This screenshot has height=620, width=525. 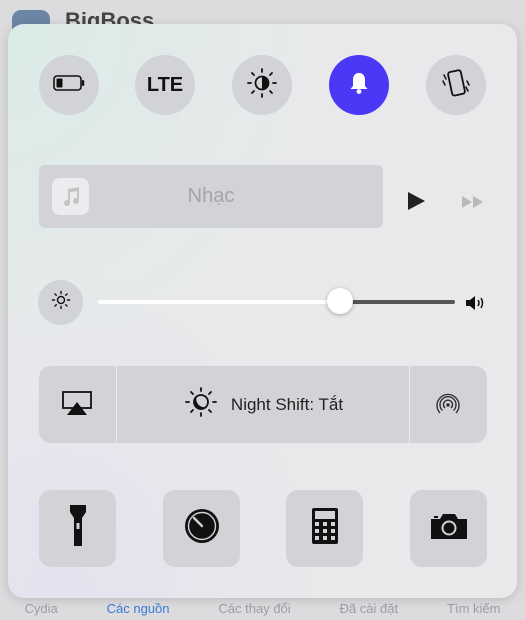 I want to click on calculator-button, so click(x=324, y=528).